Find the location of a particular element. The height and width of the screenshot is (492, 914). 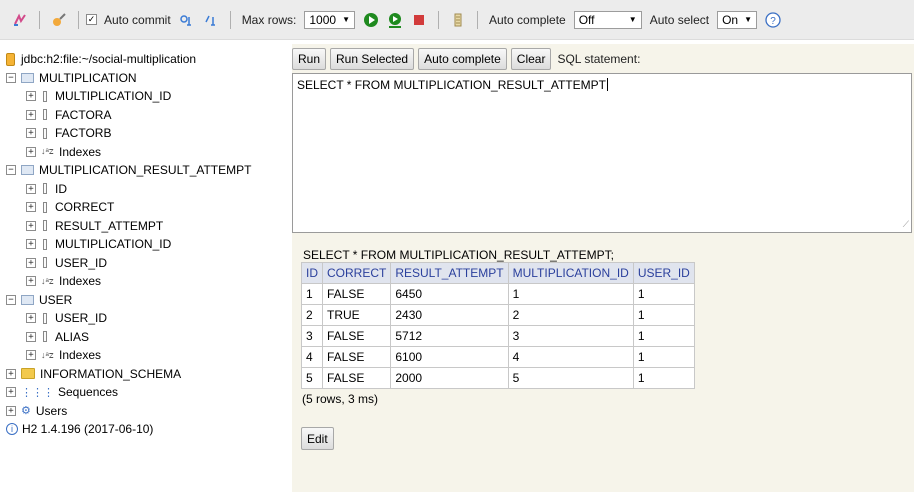

column-header: USER_ID is located at coordinates (663, 273).